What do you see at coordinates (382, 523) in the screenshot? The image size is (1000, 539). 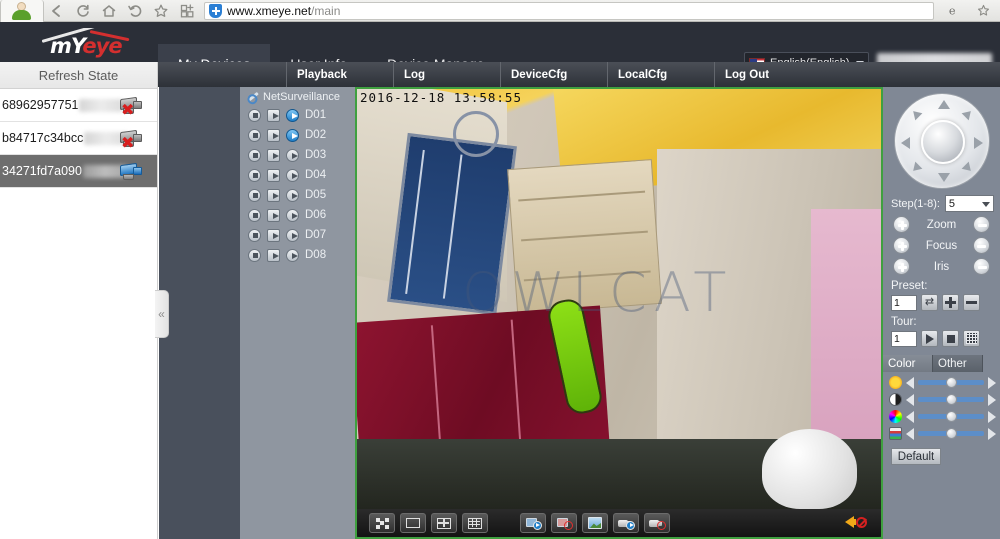 I see `fullscreen-button` at bounding box center [382, 523].